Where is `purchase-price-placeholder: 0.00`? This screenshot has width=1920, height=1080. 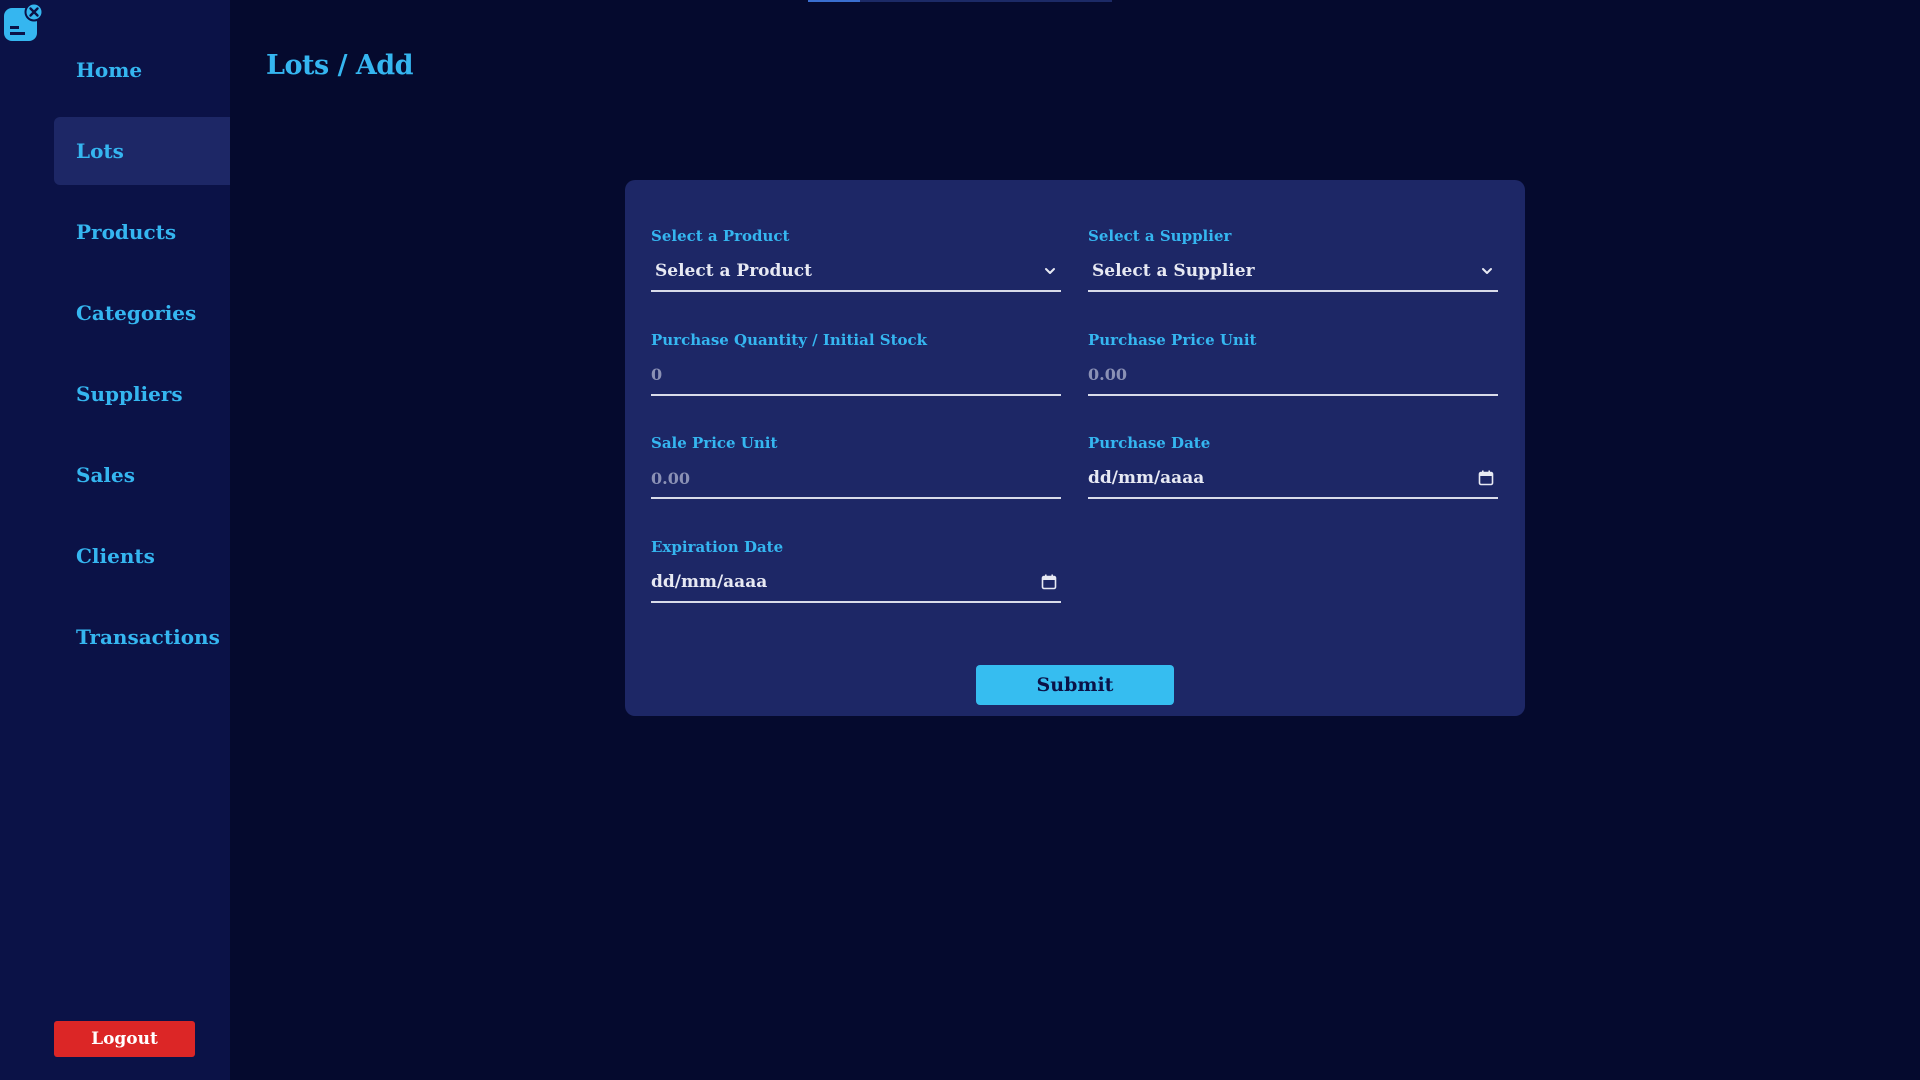
purchase-price-placeholder: 0.00 is located at coordinates (1107, 374).